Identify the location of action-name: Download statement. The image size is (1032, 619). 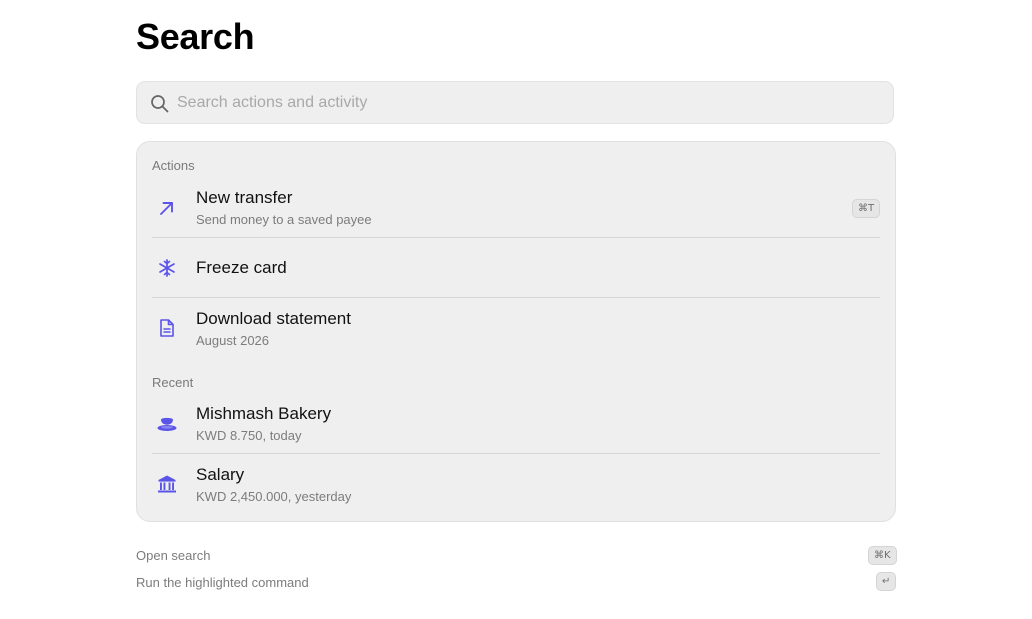
(273, 318).